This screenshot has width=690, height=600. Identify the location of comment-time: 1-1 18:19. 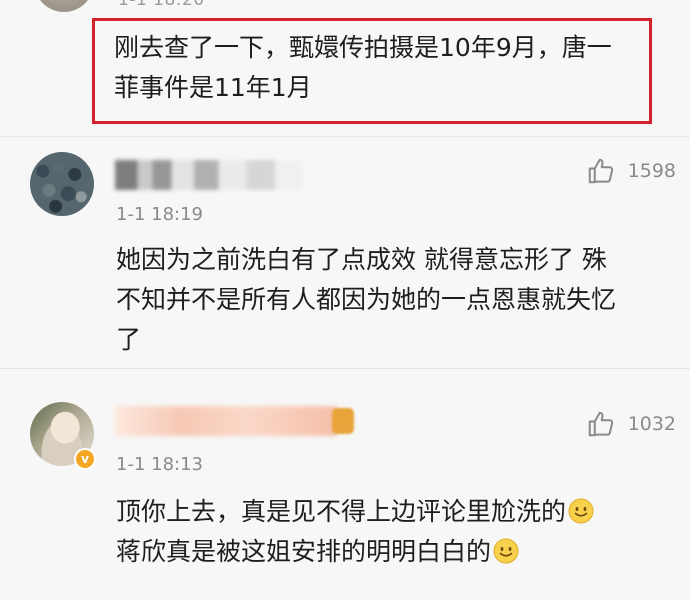
(159, 214).